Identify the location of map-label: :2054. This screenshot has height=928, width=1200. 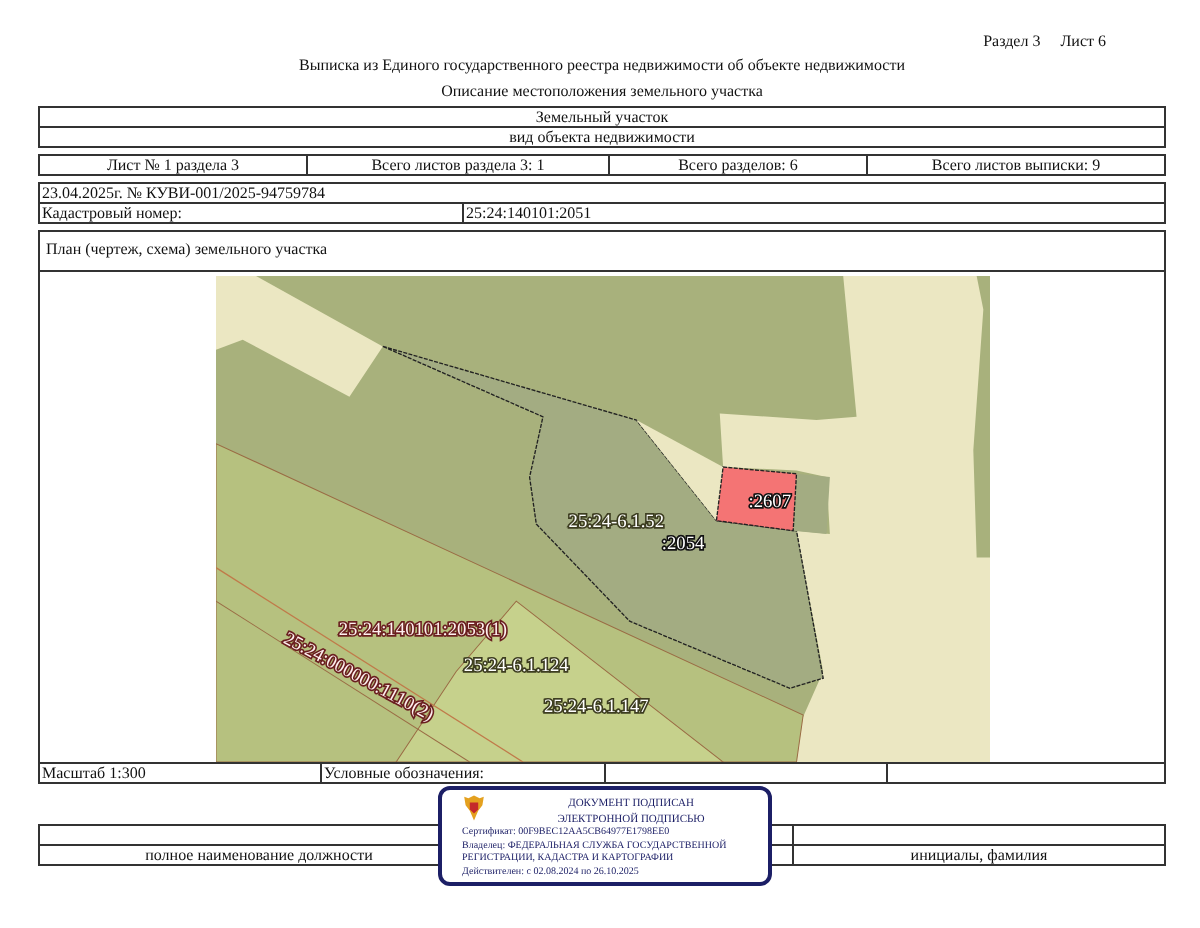
(682, 545).